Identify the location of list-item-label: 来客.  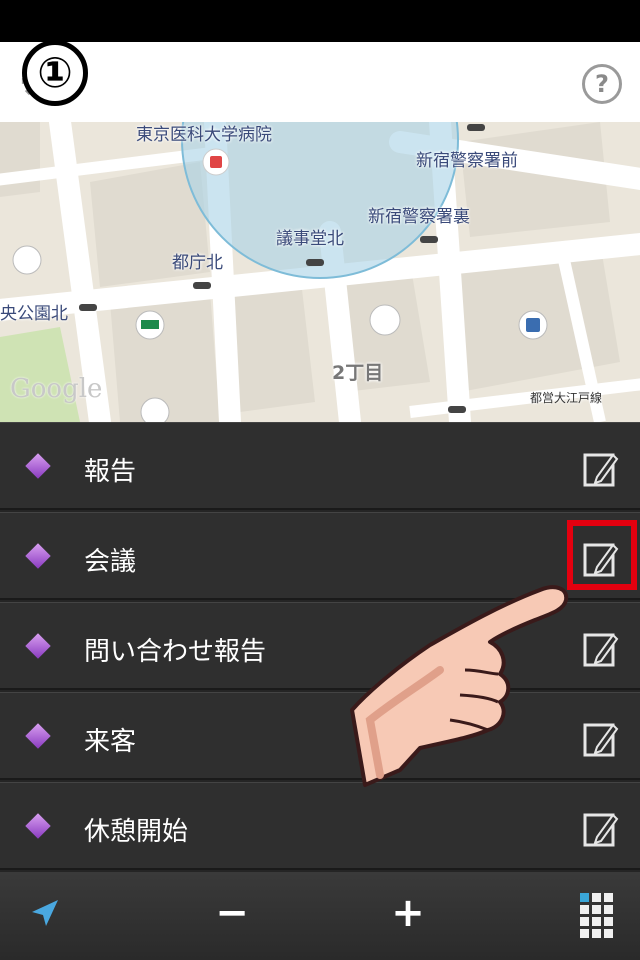
(110, 742).